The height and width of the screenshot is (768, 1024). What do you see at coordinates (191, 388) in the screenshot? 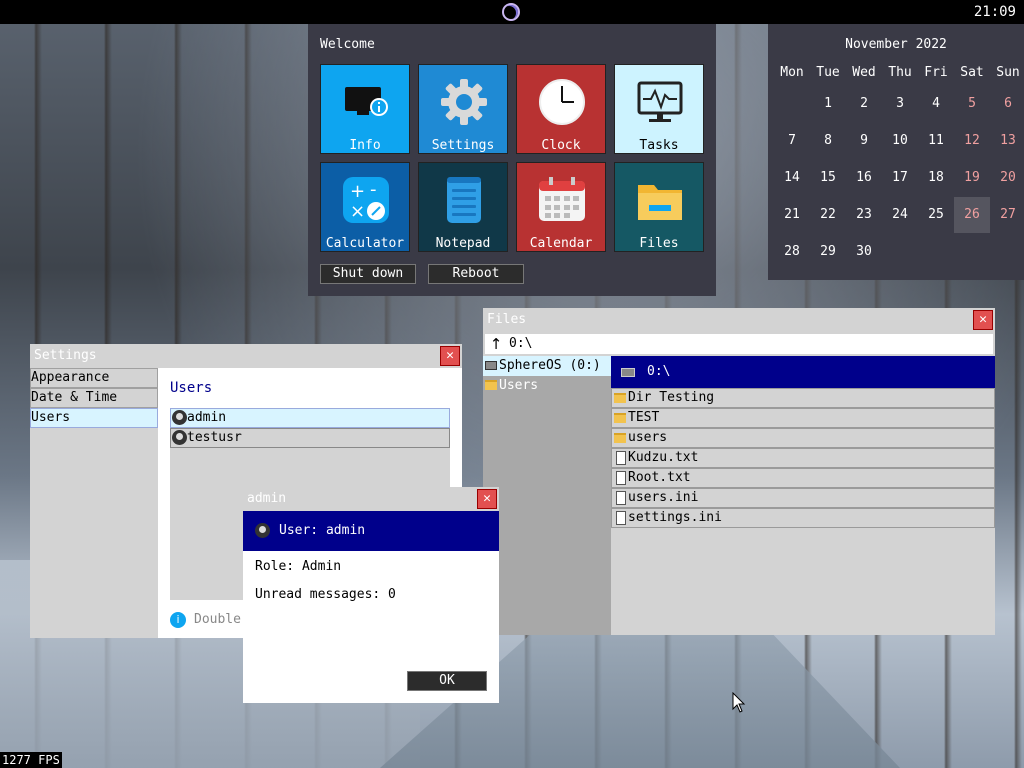
I see `users-heading: Users` at bounding box center [191, 388].